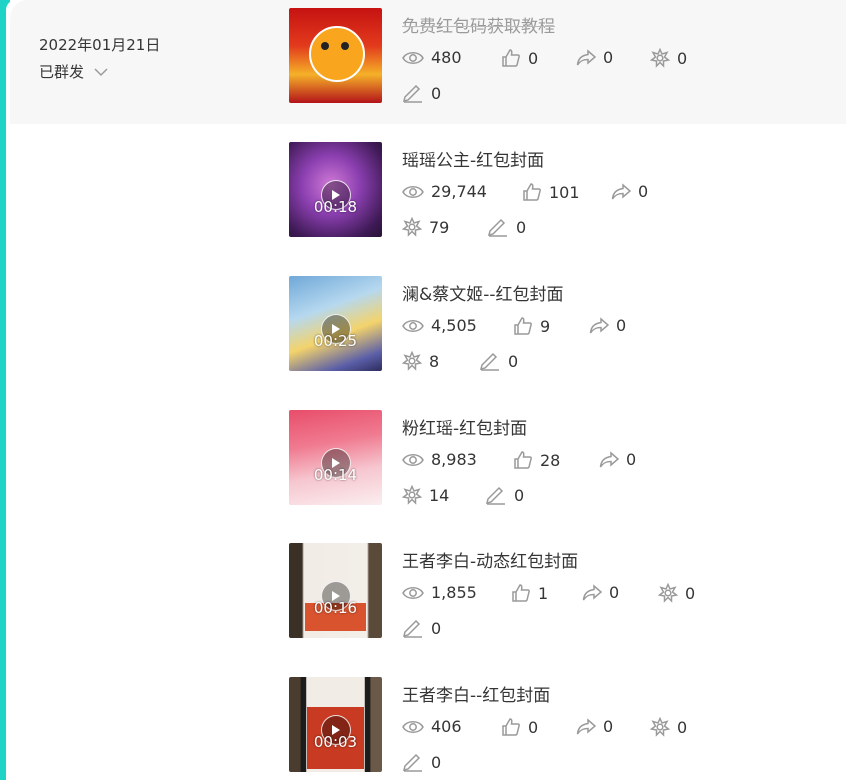 The image size is (846, 780). Describe the element at coordinates (567, 326) in the screenshot. I see `article-item: 00:25 澜&蔡文姬--红包封面 4,505 9 0 8 0` at that location.